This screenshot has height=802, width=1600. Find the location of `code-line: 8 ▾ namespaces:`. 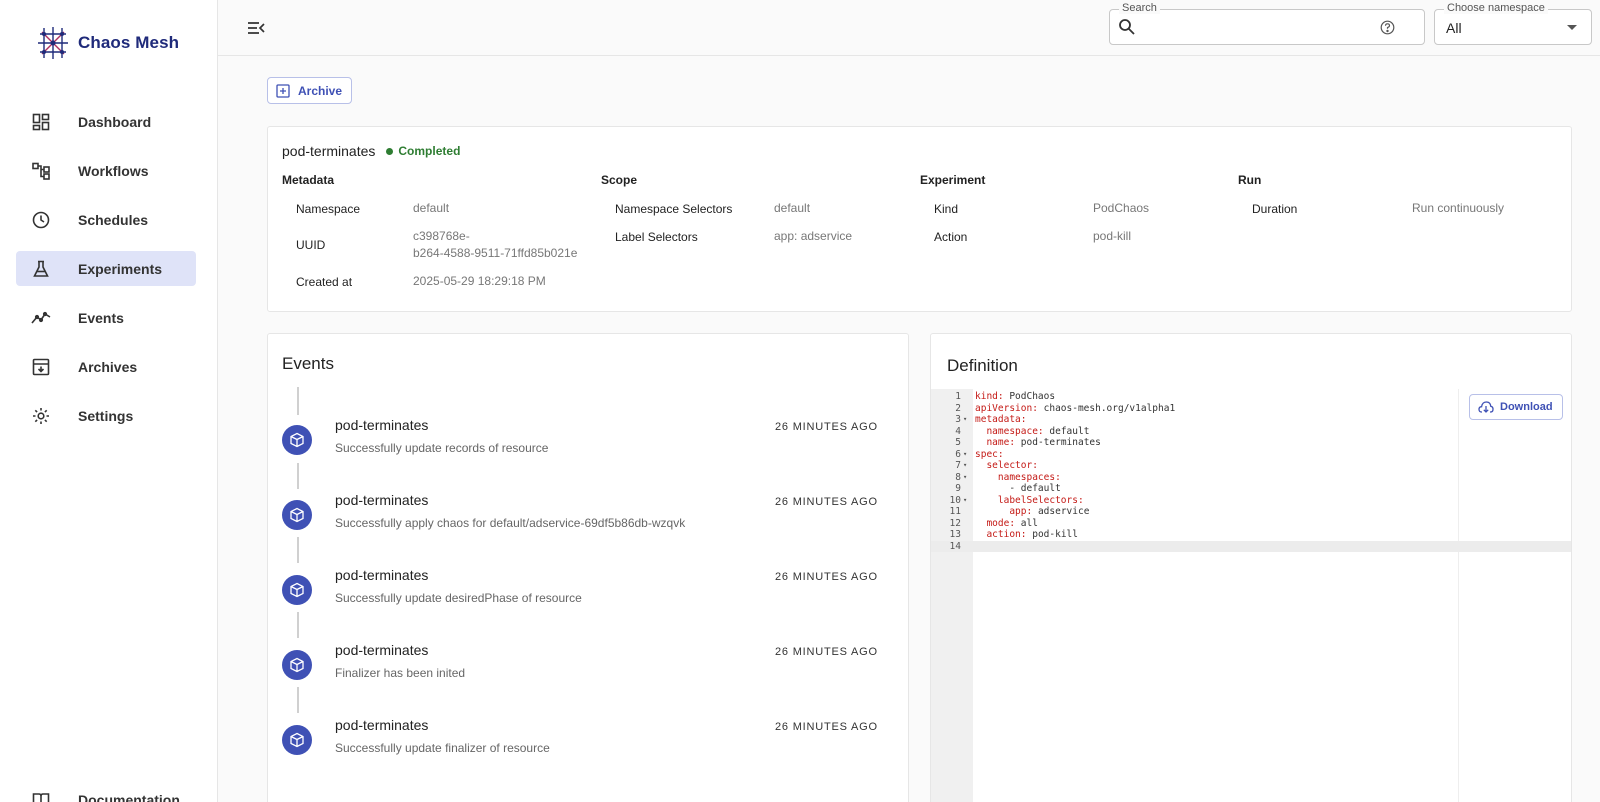

code-line: 8 ▾ namespaces: is located at coordinates (1251, 478).